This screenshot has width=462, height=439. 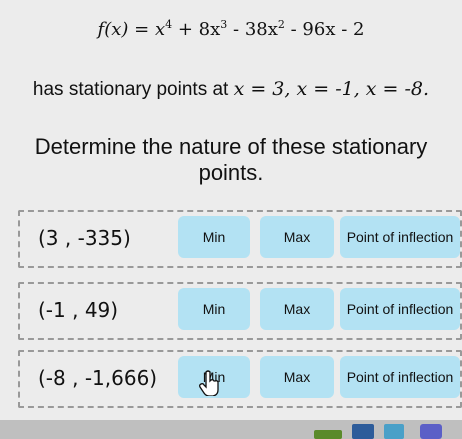 What do you see at coordinates (231, 29) in the screenshot?
I see `function-equation: f(x) = x4 + 8x3 - 38x2 - 96x - 2` at bounding box center [231, 29].